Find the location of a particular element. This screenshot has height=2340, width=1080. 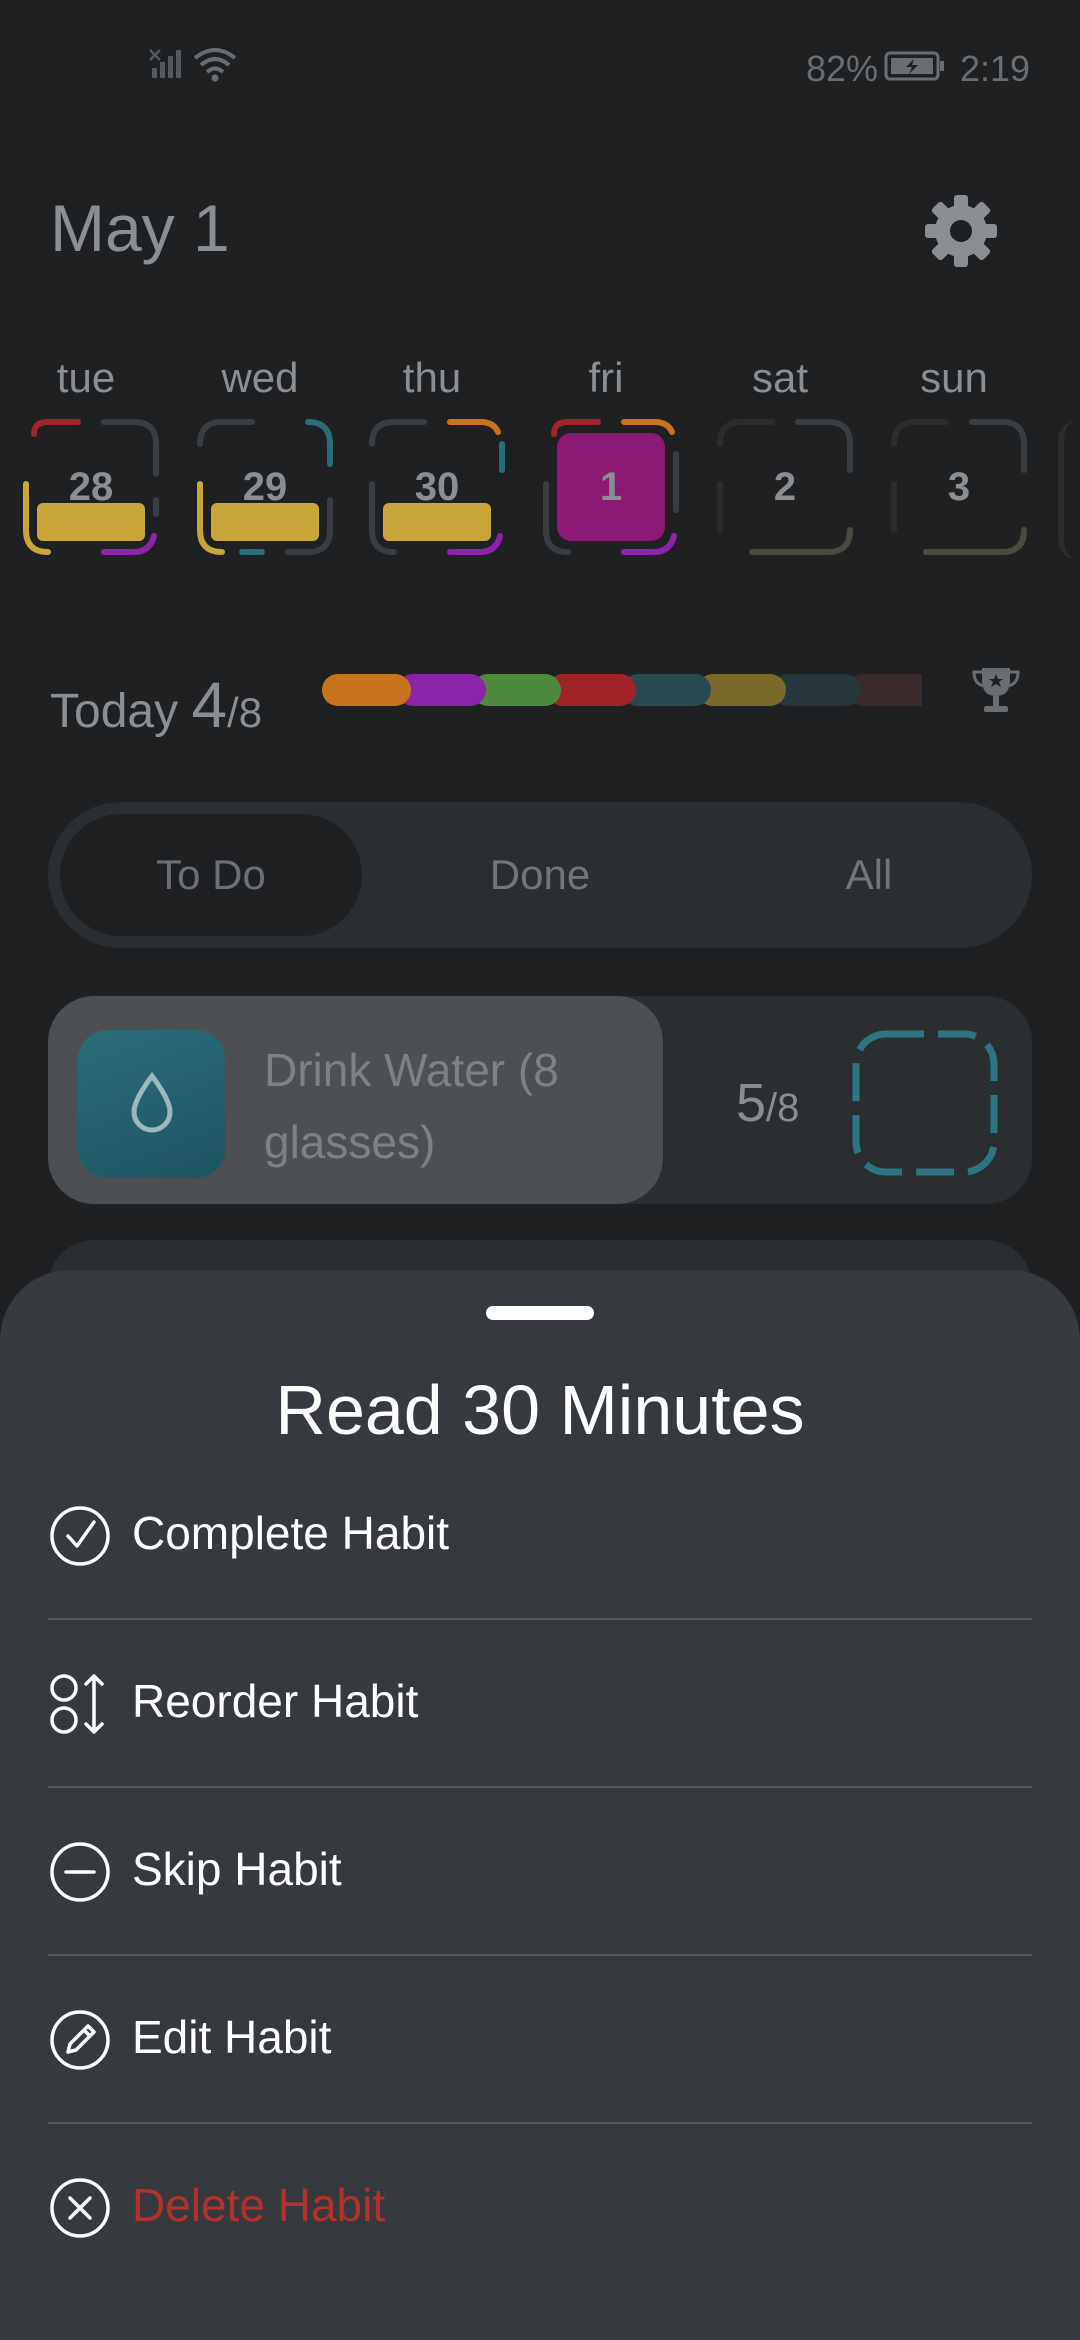

battery-charging-icon is located at coordinates (914, 66).